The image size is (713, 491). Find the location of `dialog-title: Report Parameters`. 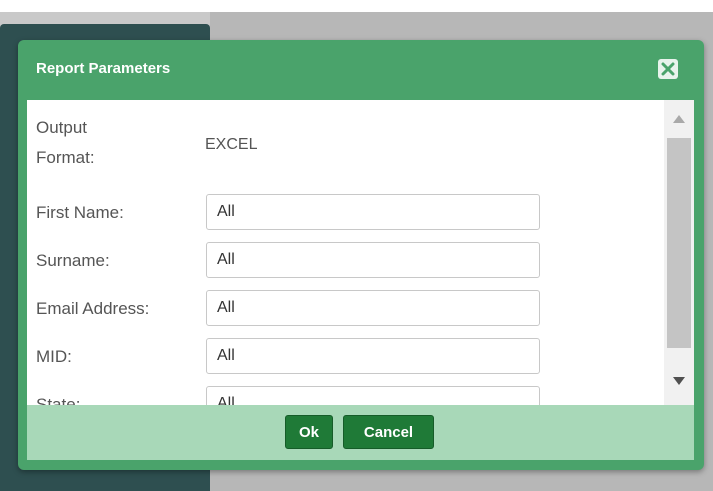

dialog-title: Report Parameters is located at coordinates (103, 68).